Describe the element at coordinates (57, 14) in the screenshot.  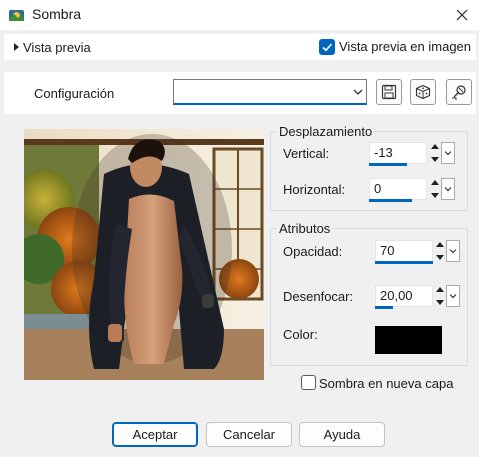
I see `window-title: Sombra` at that location.